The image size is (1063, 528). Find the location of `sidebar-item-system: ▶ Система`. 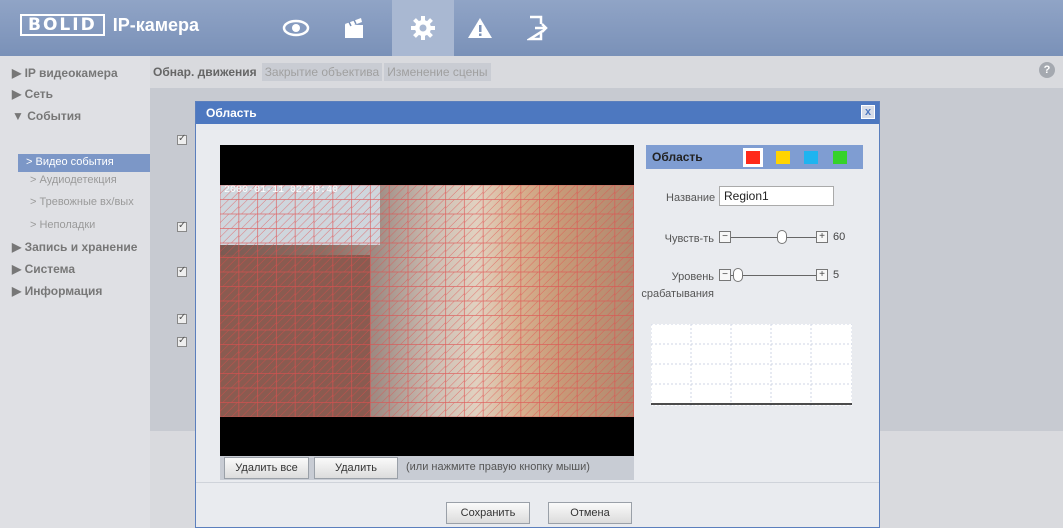

sidebar-item-system: ▶ Система is located at coordinates (43, 269).